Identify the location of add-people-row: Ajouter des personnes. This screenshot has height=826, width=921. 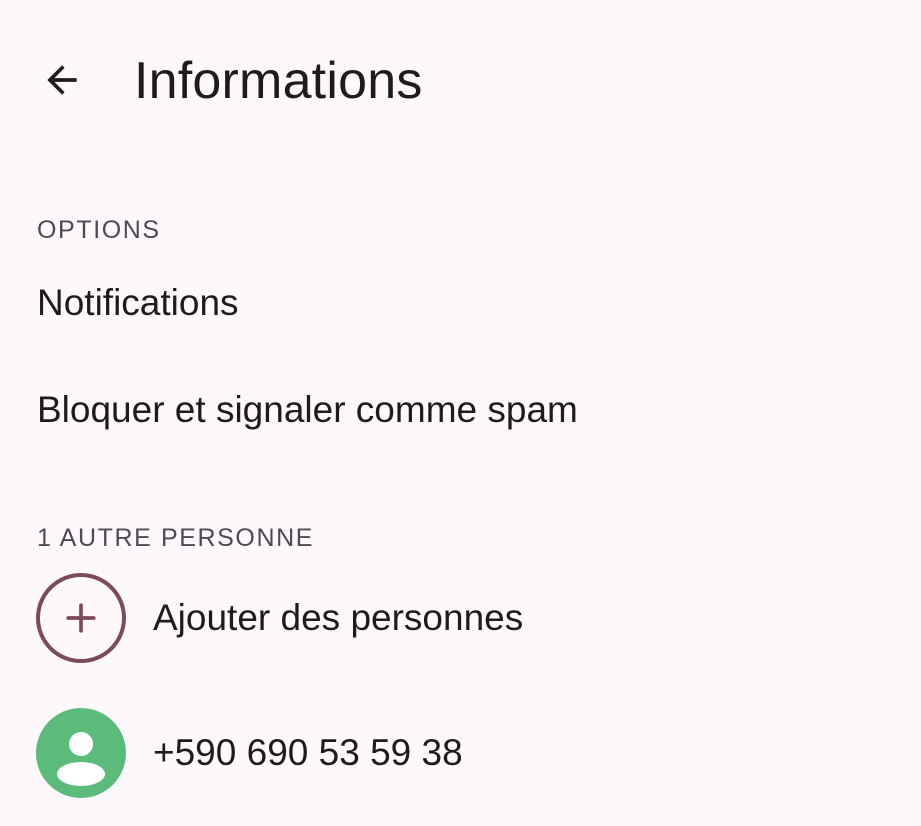
(460, 618).